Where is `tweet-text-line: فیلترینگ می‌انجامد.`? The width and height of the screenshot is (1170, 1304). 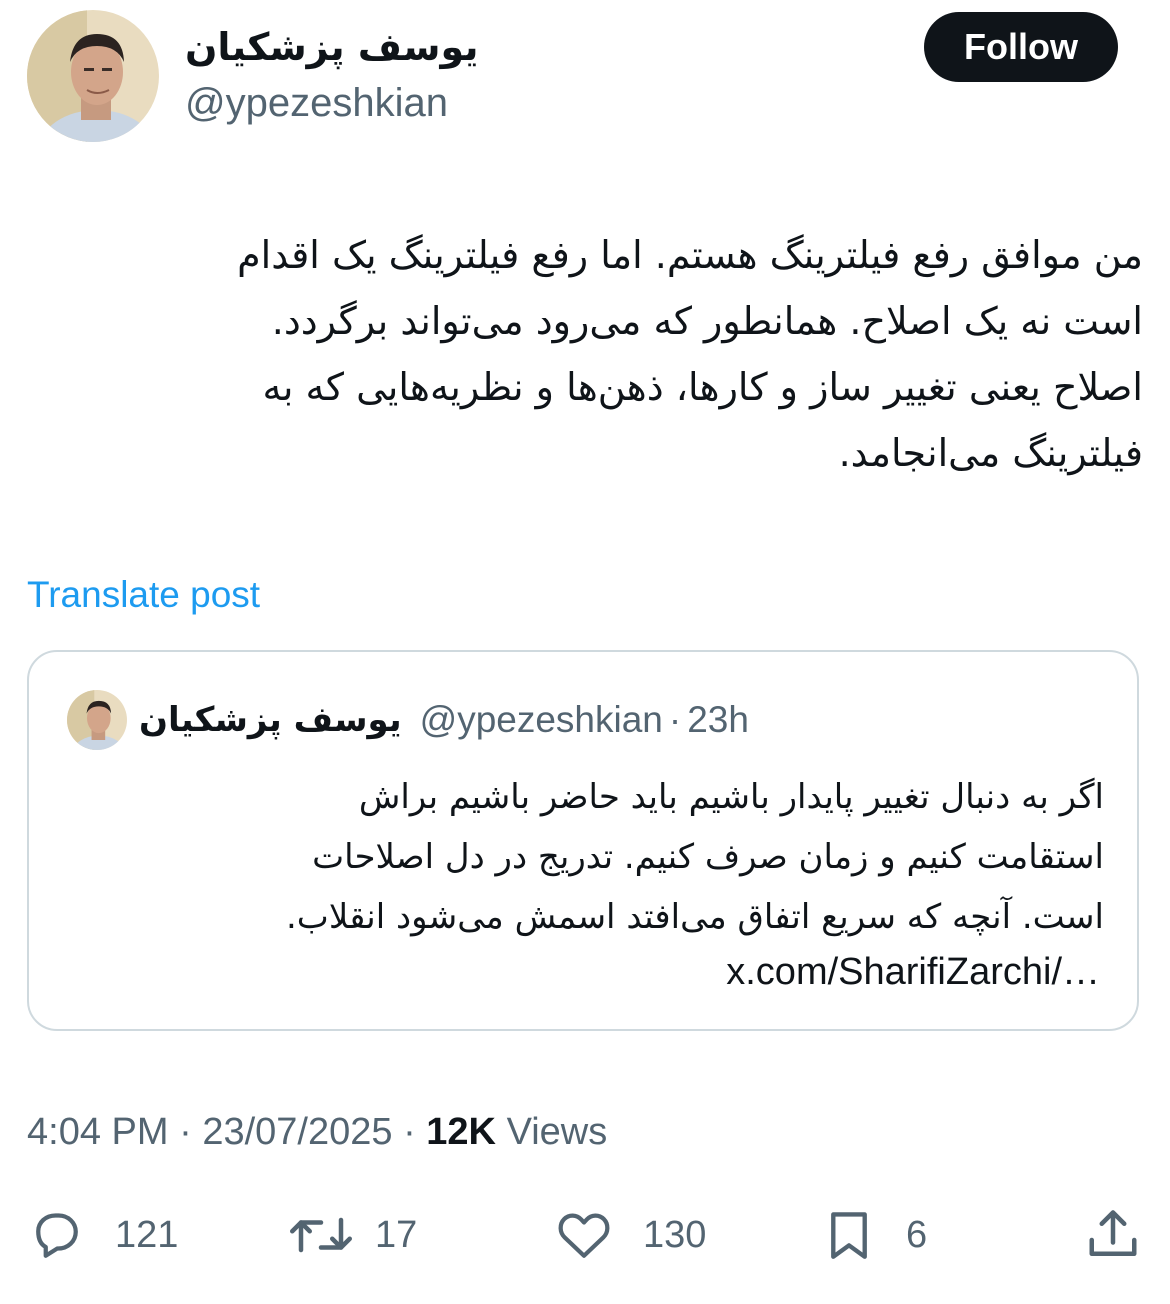 tweet-text-line: فیلترینگ می‌انجامد. is located at coordinates (990, 453).